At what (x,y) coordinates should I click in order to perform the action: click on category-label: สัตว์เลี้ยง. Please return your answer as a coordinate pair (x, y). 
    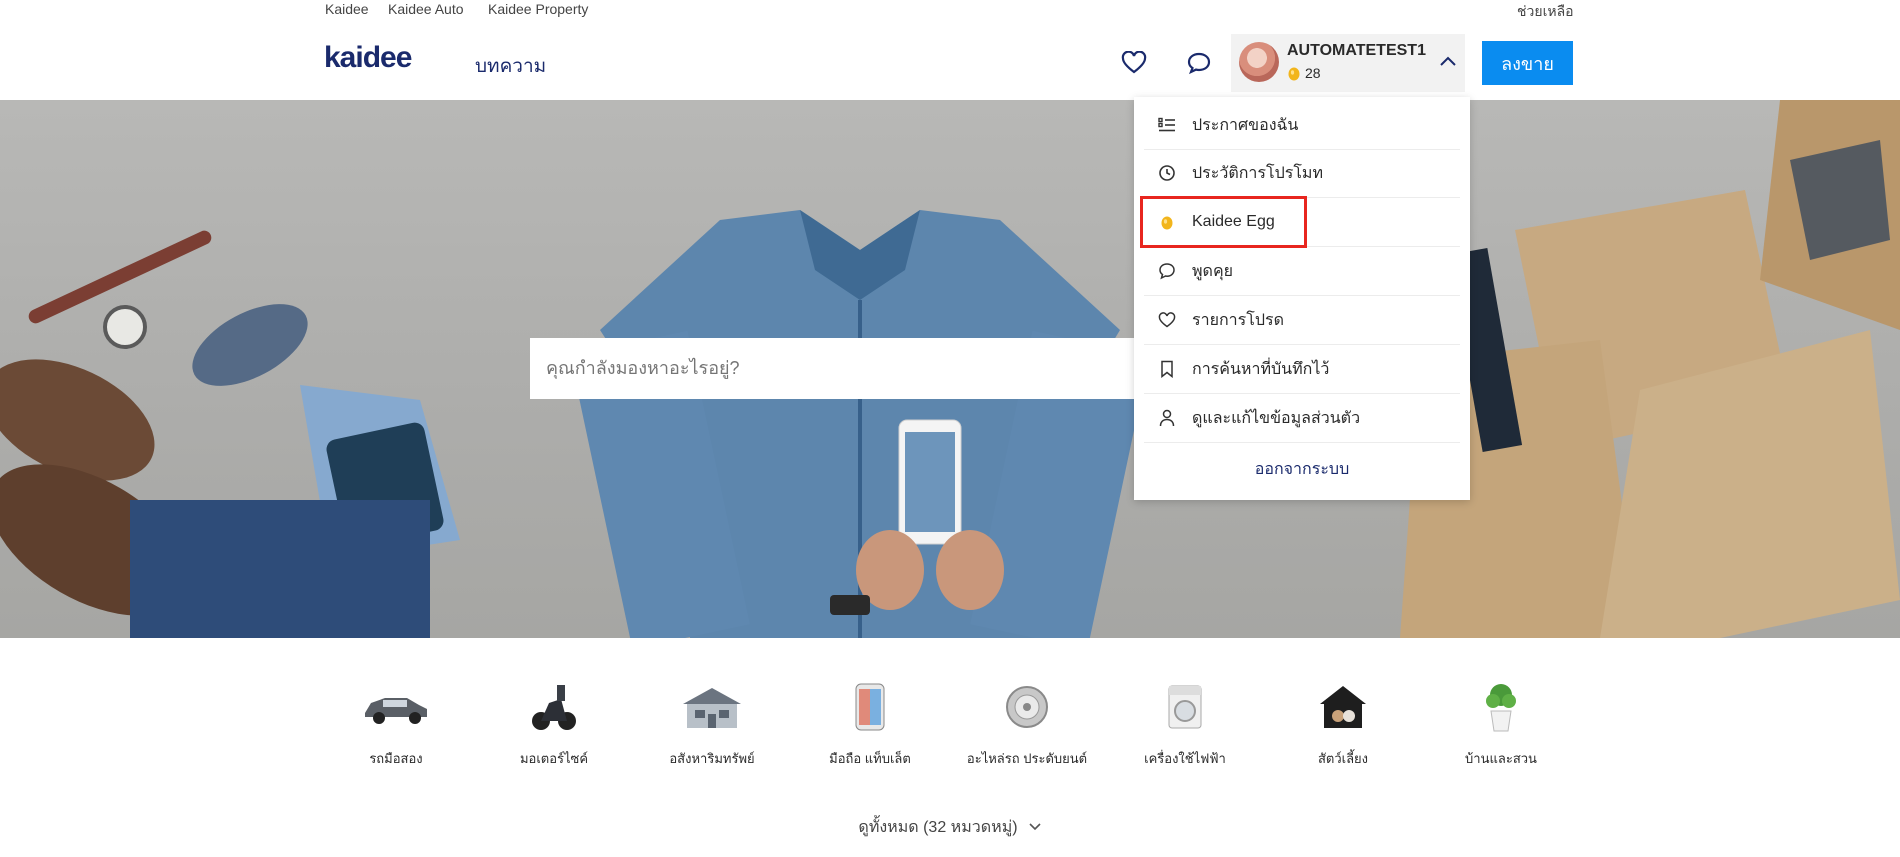
    Looking at the image, I should click on (1343, 758).